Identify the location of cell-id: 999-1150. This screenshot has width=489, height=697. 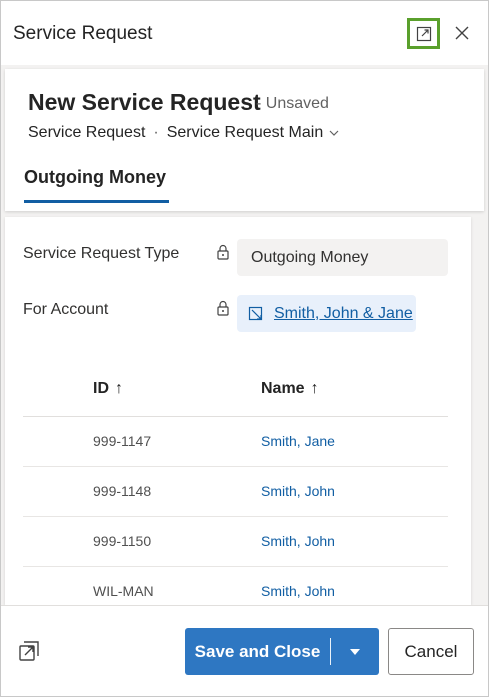
(122, 541).